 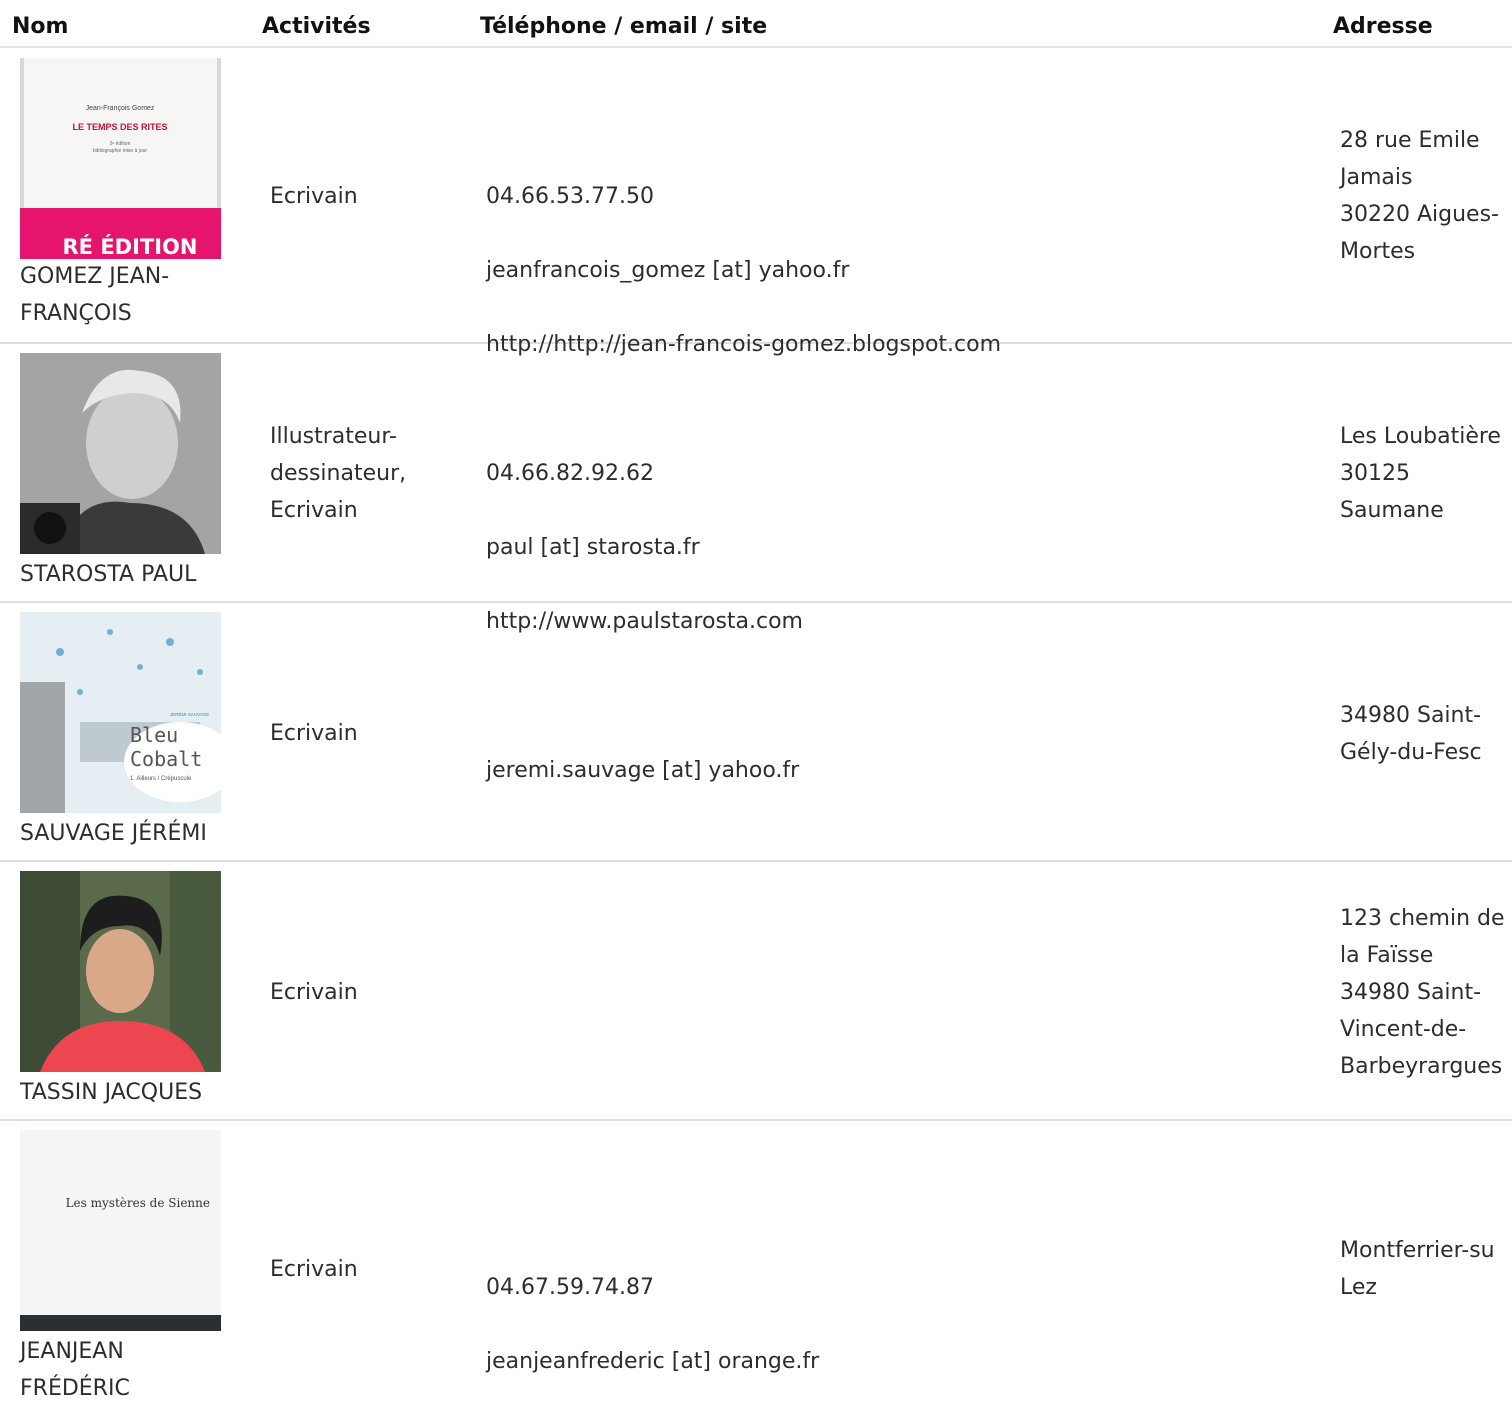 What do you see at coordinates (338, 473) in the screenshot?
I see `activities: Illustrateur- dessinateur, Ecrivain` at bounding box center [338, 473].